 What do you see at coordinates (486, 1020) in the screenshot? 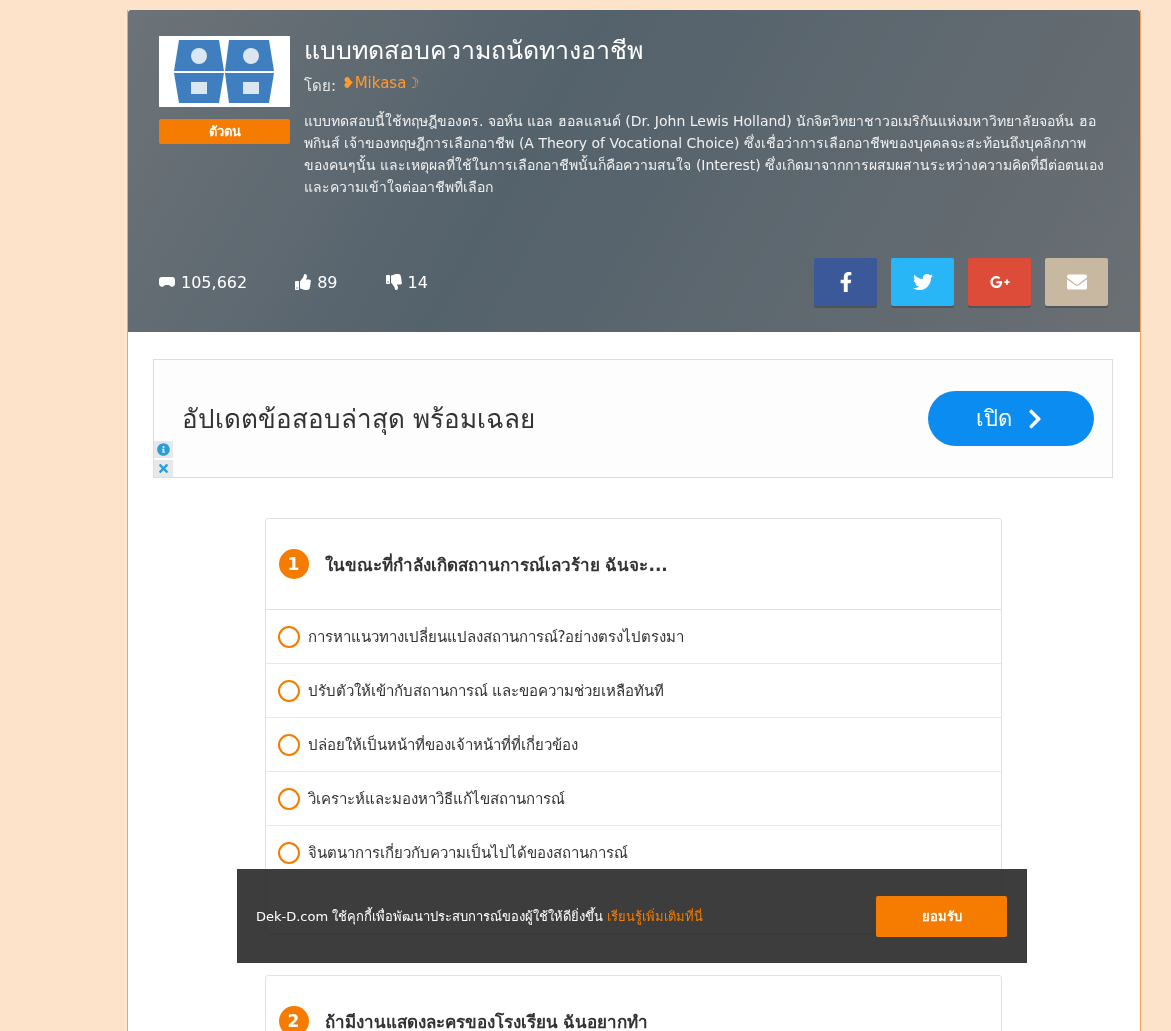
I see `question-text: ถ้ามีงานแสดงละครของโรงเรียน ฉันอยากทำ` at bounding box center [486, 1020].